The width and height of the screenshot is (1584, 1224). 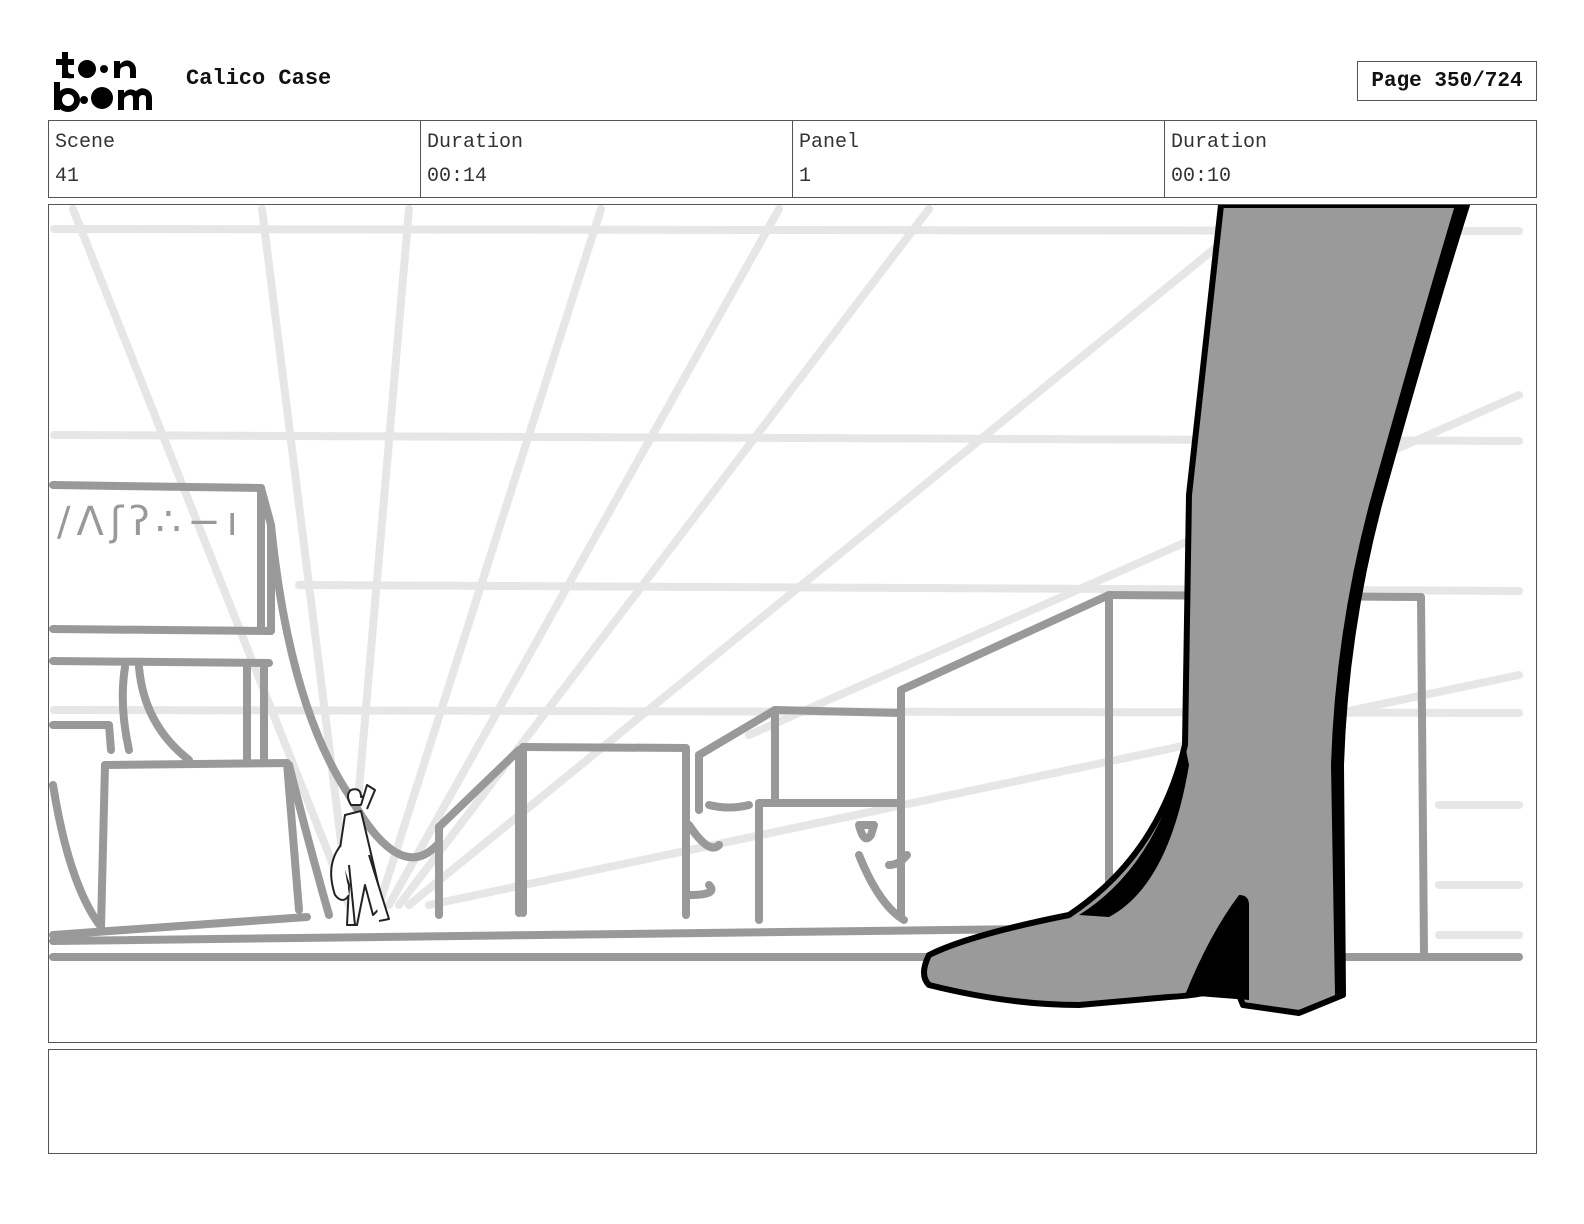 I want to click on scene-cell: Scene 41, so click(x=235, y=159).